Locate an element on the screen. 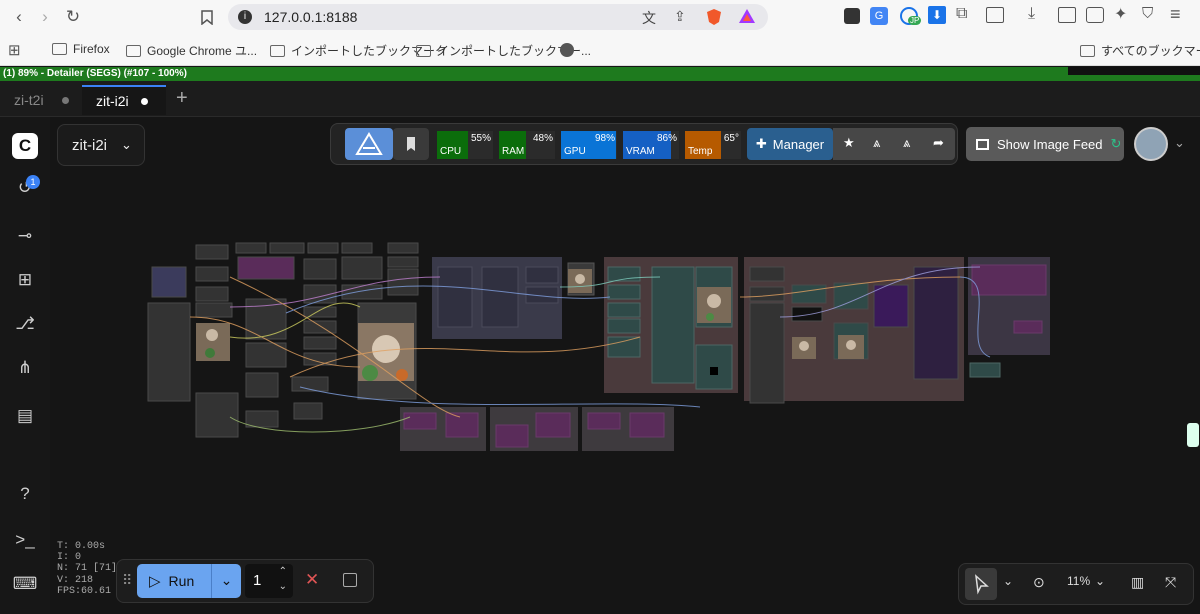 The height and width of the screenshot is (614, 1200). model-alt-icon: ⩓ is located at coordinates (906, 143).